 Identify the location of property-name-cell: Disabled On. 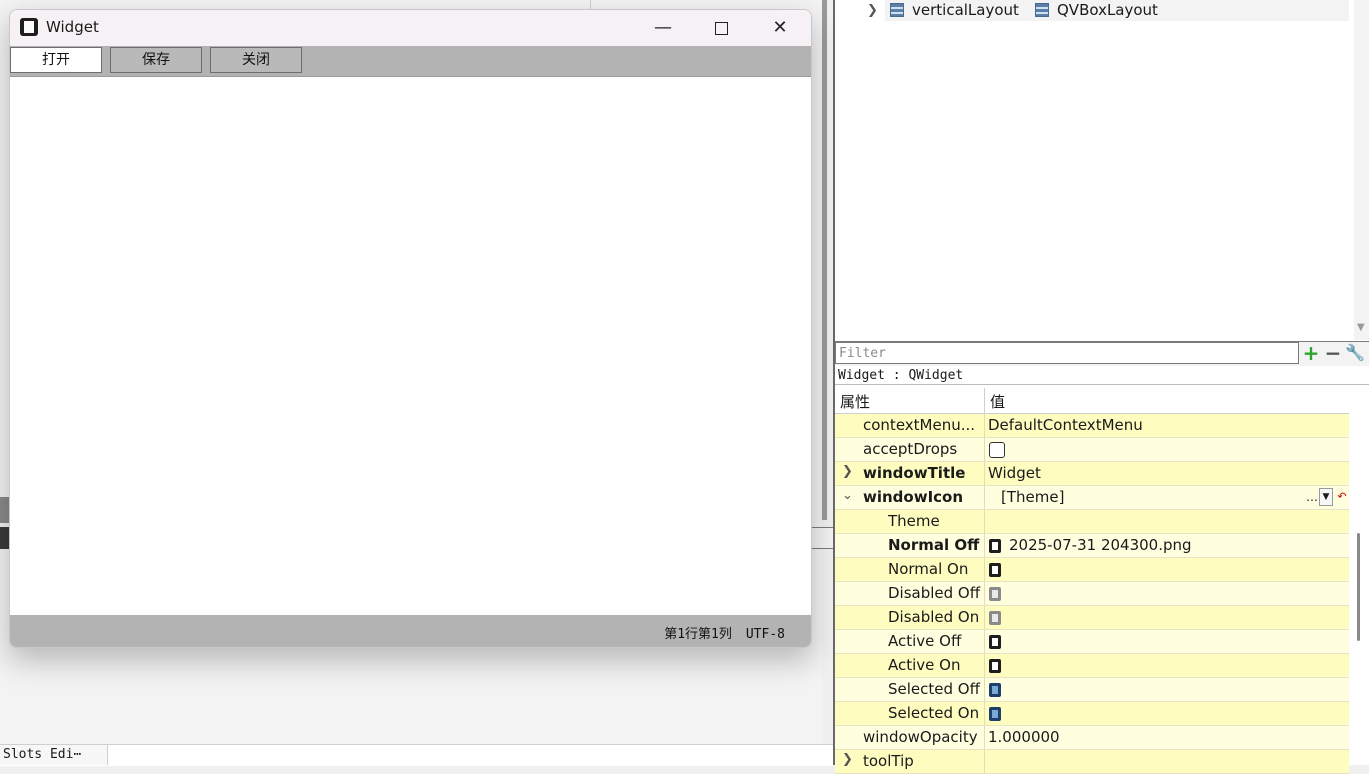
(909, 617).